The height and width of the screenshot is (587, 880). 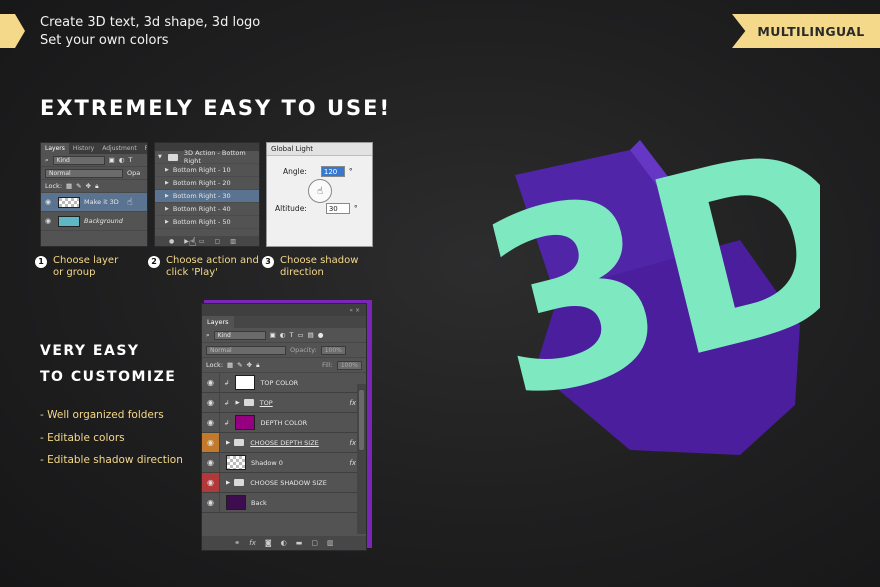 I want to click on link-icon: ⚭, so click(x=237, y=543).